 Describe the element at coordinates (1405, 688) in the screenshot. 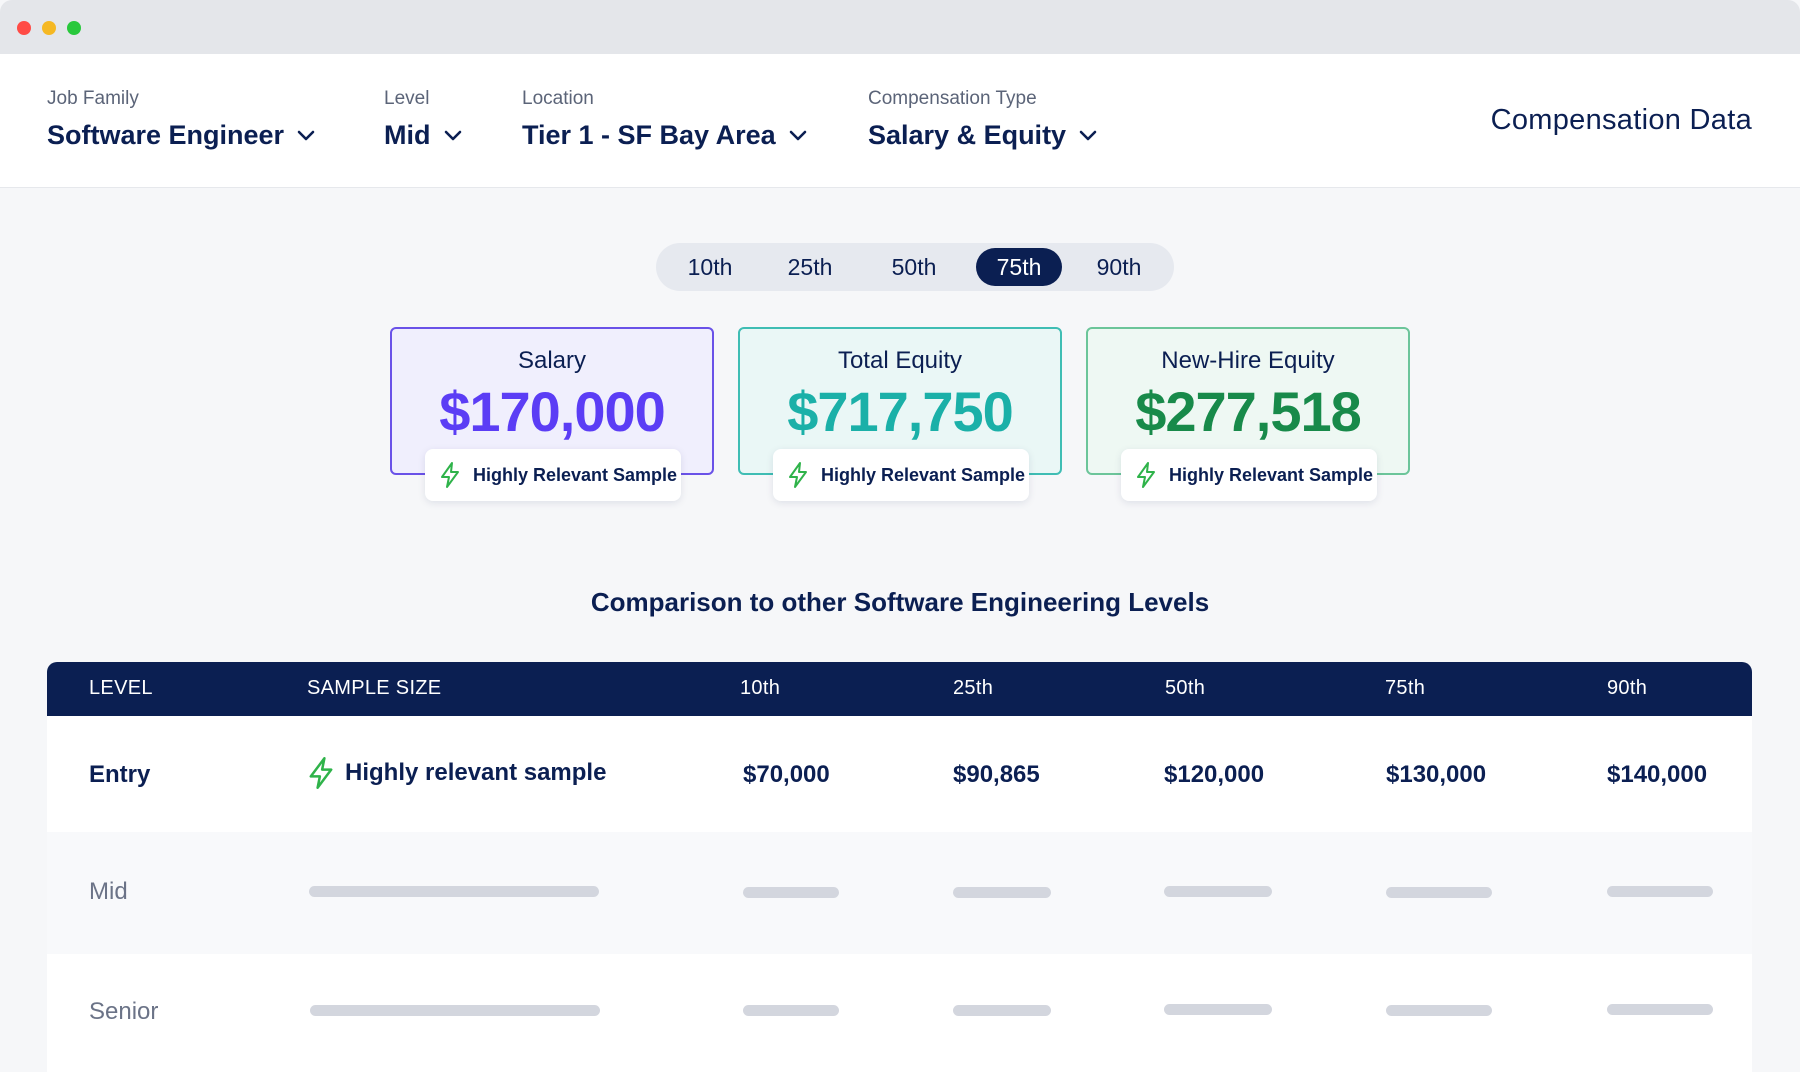

I see `column-header-75th: 75th` at that location.